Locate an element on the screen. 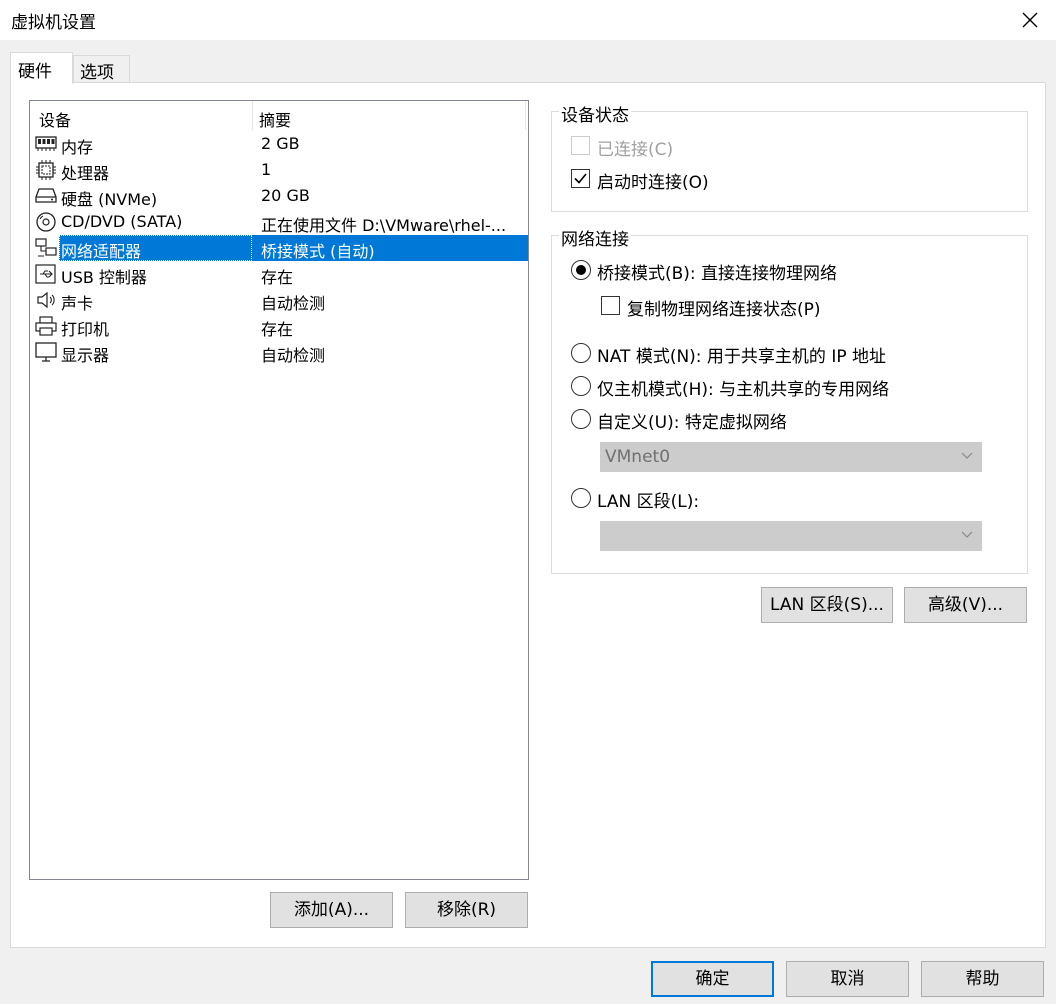 This screenshot has width=1056, height=1004. device-name: USB 控制器 is located at coordinates (104, 277).